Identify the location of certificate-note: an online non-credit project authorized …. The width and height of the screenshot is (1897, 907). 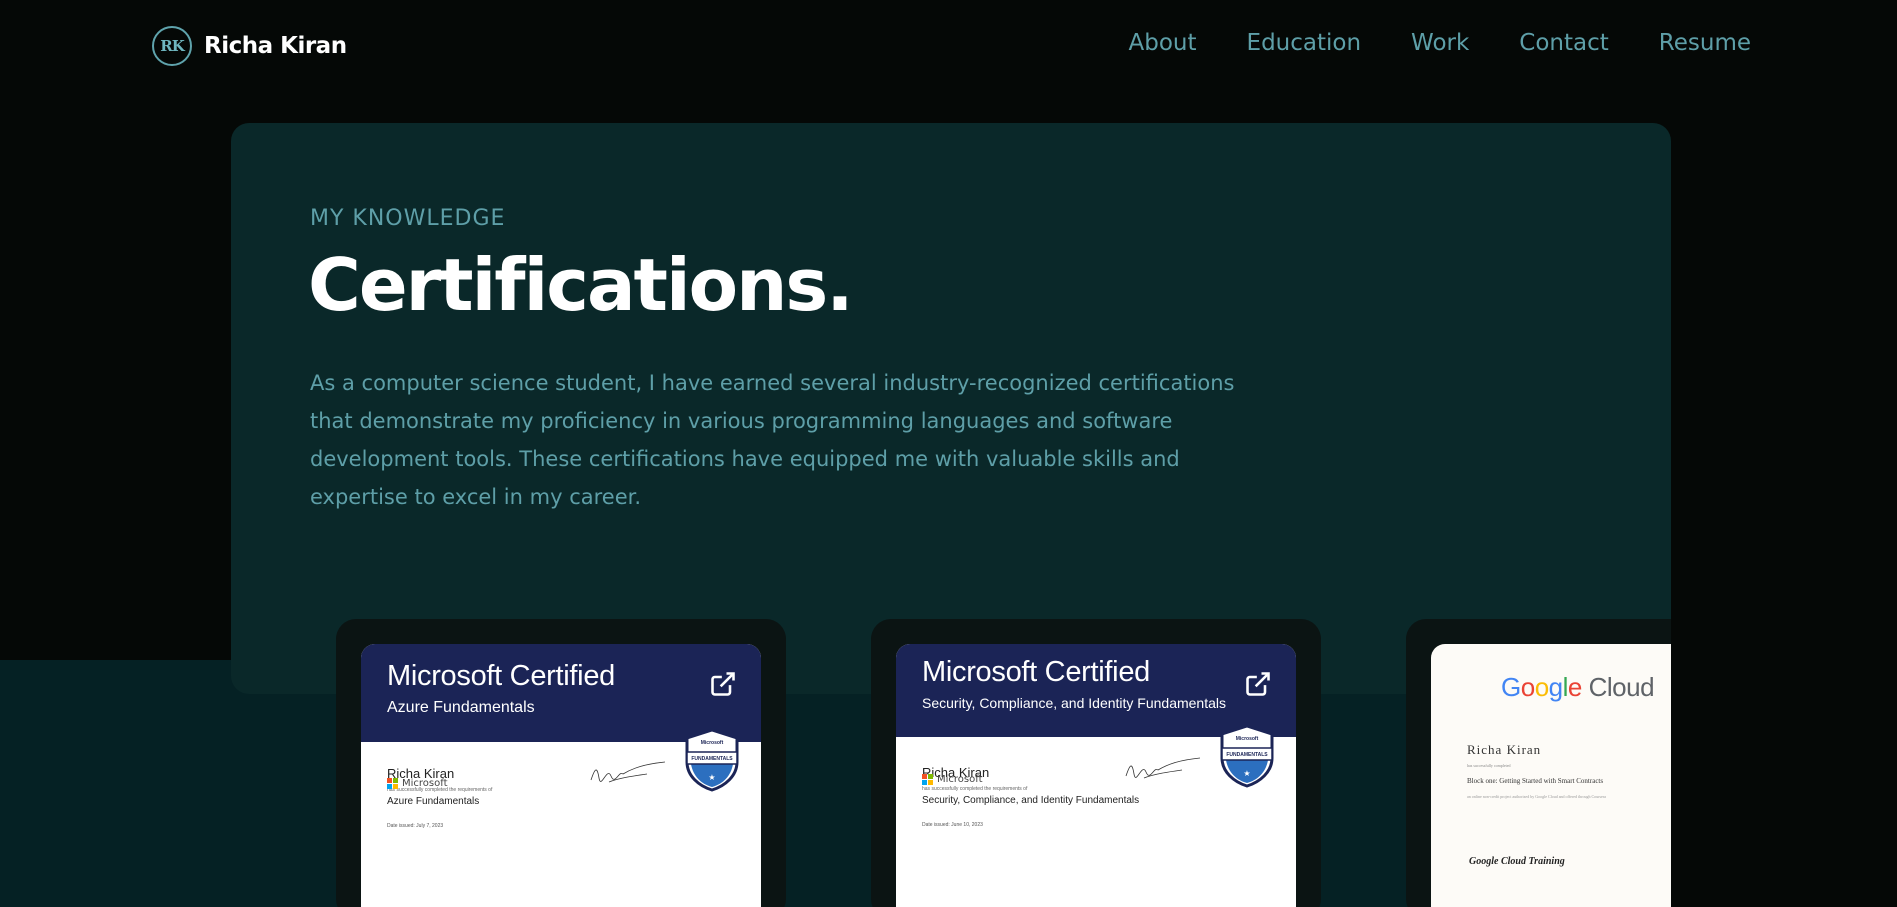
(1536, 796).